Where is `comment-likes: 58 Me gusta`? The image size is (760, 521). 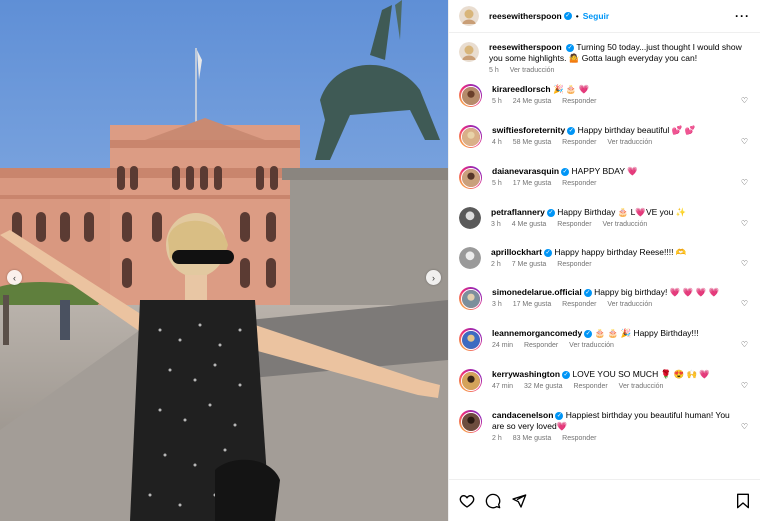
comment-likes: 58 Me gusta is located at coordinates (532, 142).